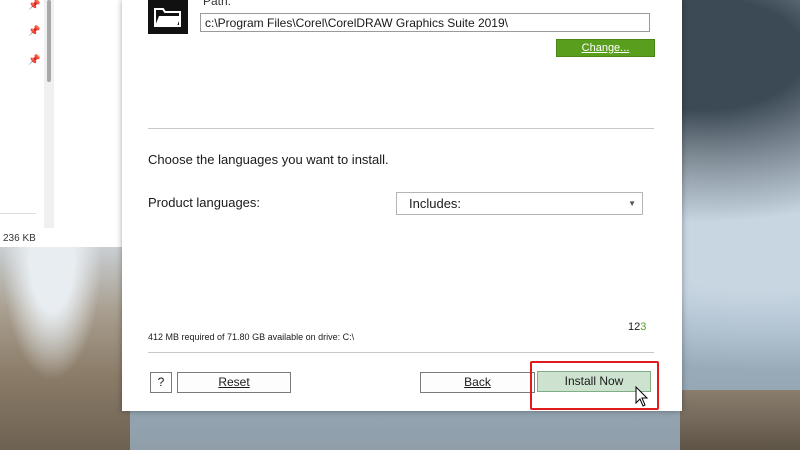 This screenshot has height=450, width=800. What do you see at coordinates (401, 352) in the screenshot?
I see `footer-divider` at bounding box center [401, 352].